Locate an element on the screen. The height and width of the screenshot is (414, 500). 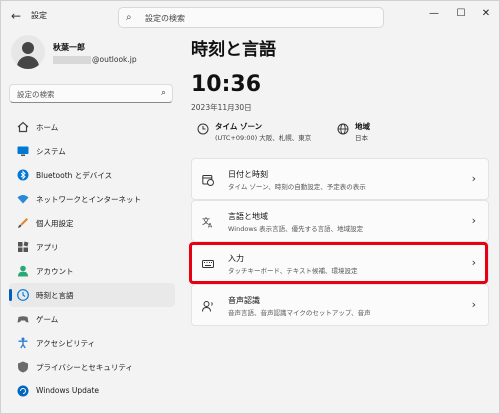
sidebar-item-label: 個人用設定 is located at coordinates (55, 223).